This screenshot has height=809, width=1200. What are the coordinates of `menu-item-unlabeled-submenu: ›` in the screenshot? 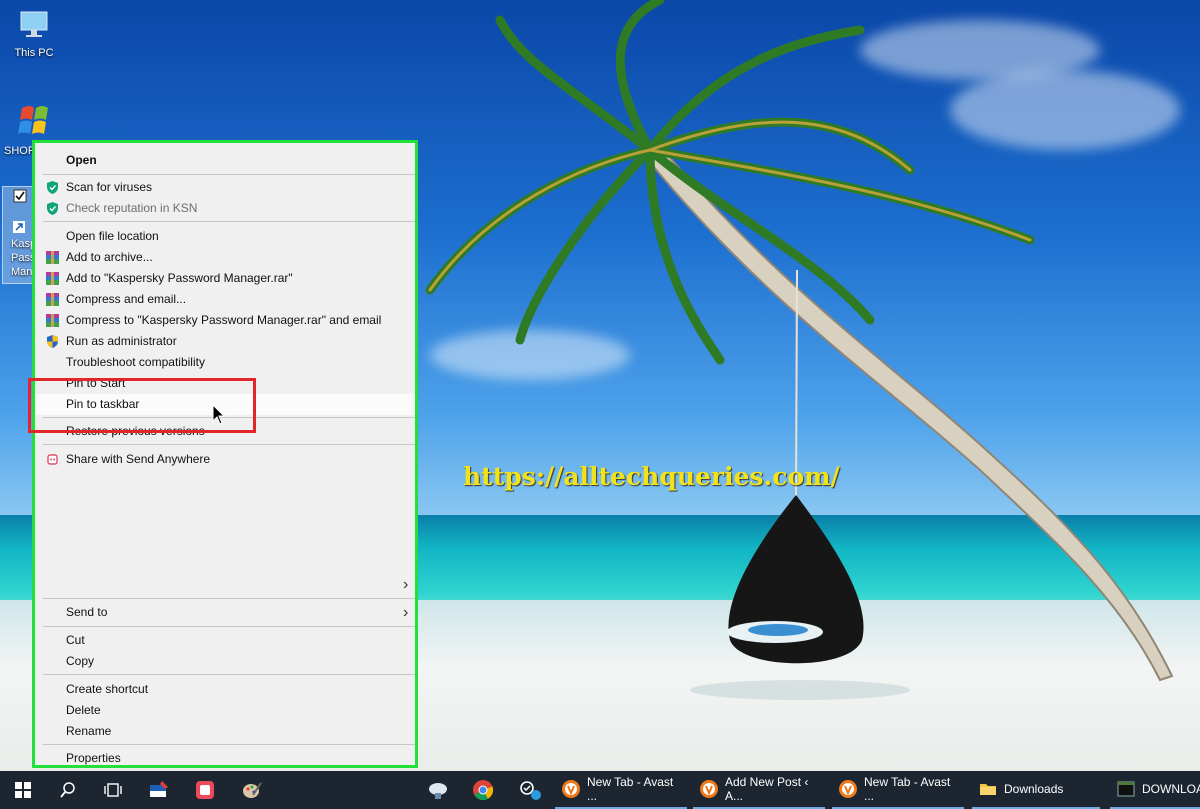 It's located at (225, 584).